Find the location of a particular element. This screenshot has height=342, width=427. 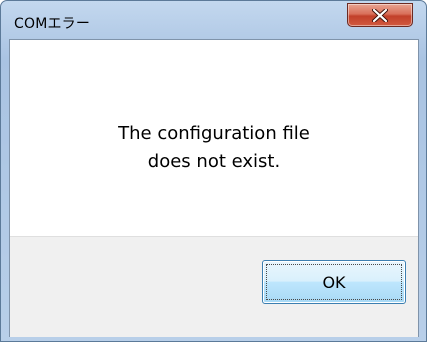

ok-button-label: OK is located at coordinates (334, 282).